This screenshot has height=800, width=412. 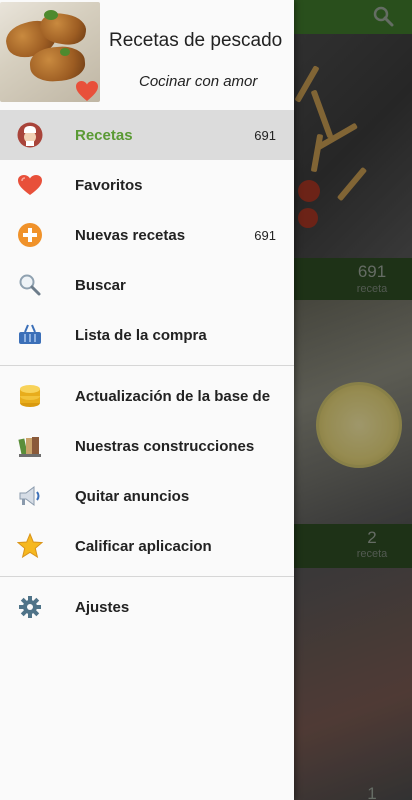 I want to click on menu-label: Lista de la compra, so click(x=141, y=335).